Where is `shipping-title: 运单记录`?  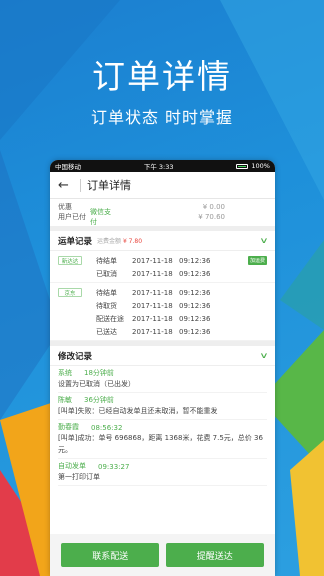
shipping-title: 运单记录 is located at coordinates (75, 241).